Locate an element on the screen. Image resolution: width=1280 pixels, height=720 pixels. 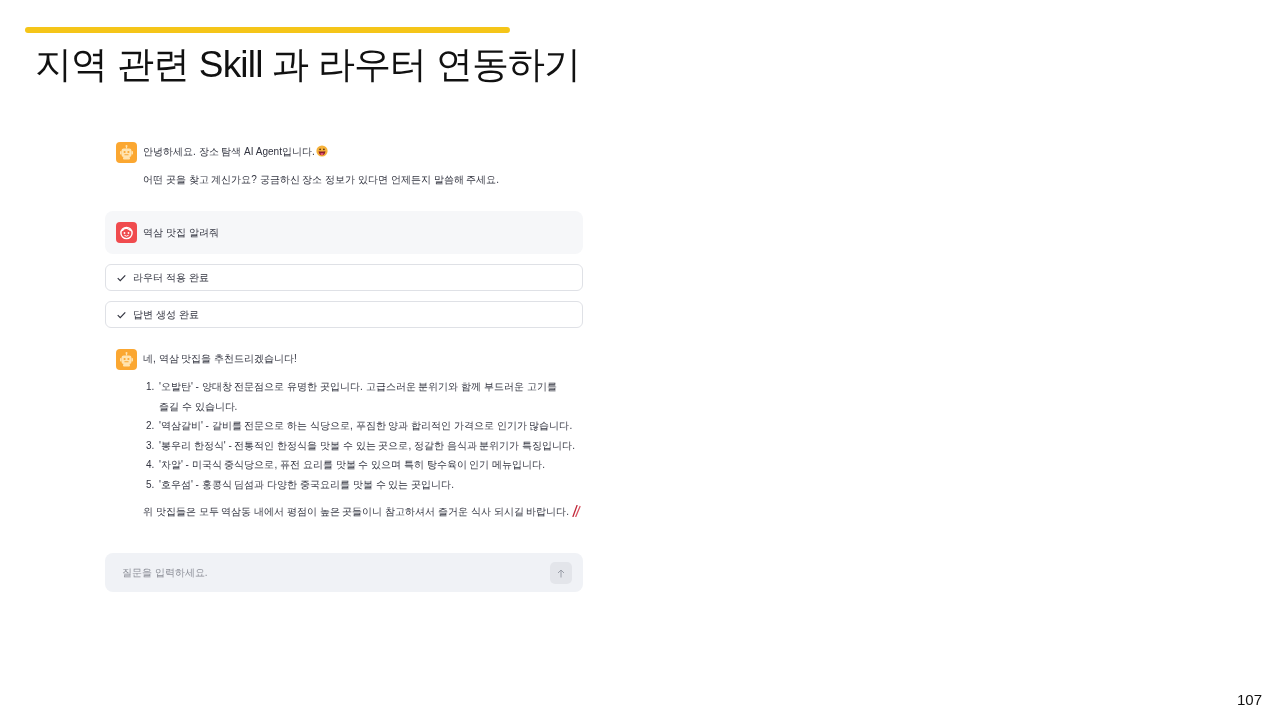
status-expander: 답변 생성 완료 is located at coordinates (344, 314).